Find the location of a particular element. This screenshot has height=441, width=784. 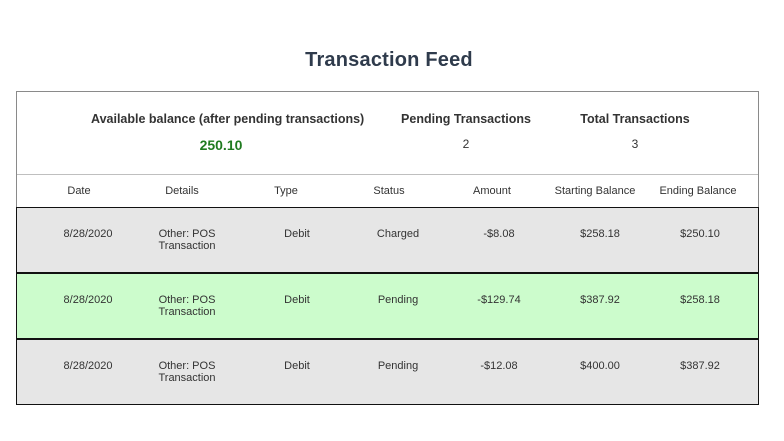

total-transactions-value: 3 is located at coordinates (635, 144).